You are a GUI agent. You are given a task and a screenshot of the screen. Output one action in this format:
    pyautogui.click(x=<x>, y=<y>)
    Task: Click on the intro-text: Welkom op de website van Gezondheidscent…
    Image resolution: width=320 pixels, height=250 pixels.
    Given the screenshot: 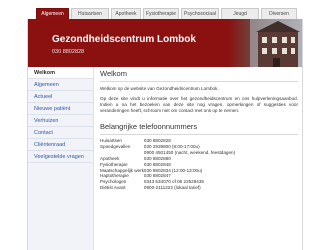 What is the action you would take?
    pyautogui.click(x=159, y=88)
    